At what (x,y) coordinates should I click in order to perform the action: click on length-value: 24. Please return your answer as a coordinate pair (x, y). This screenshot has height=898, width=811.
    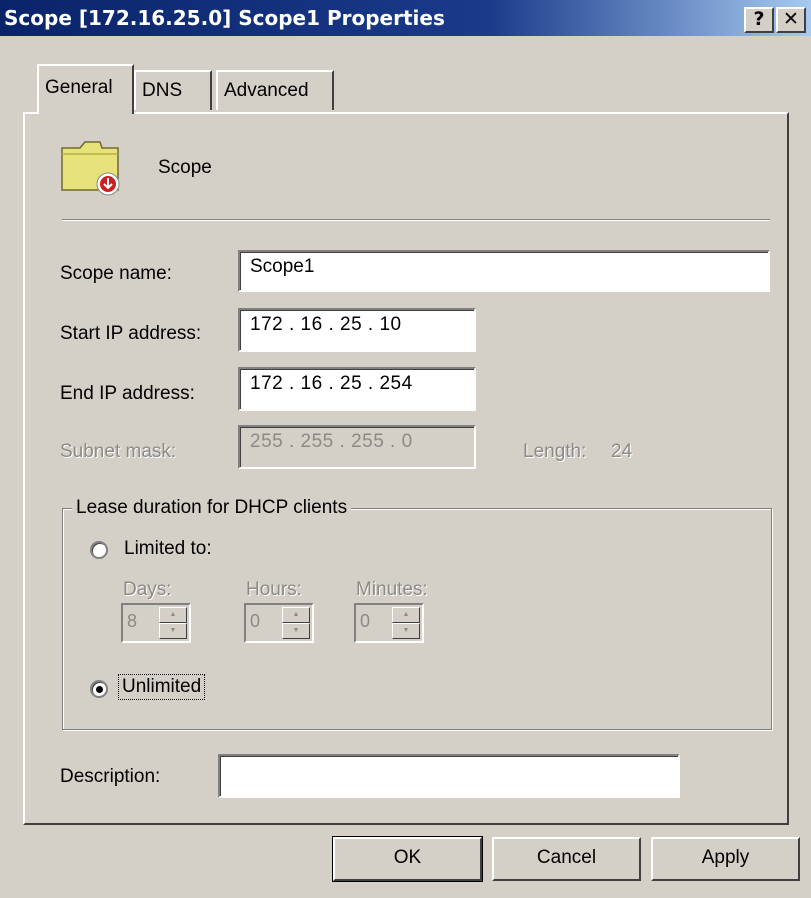
    Looking at the image, I should click on (622, 451).